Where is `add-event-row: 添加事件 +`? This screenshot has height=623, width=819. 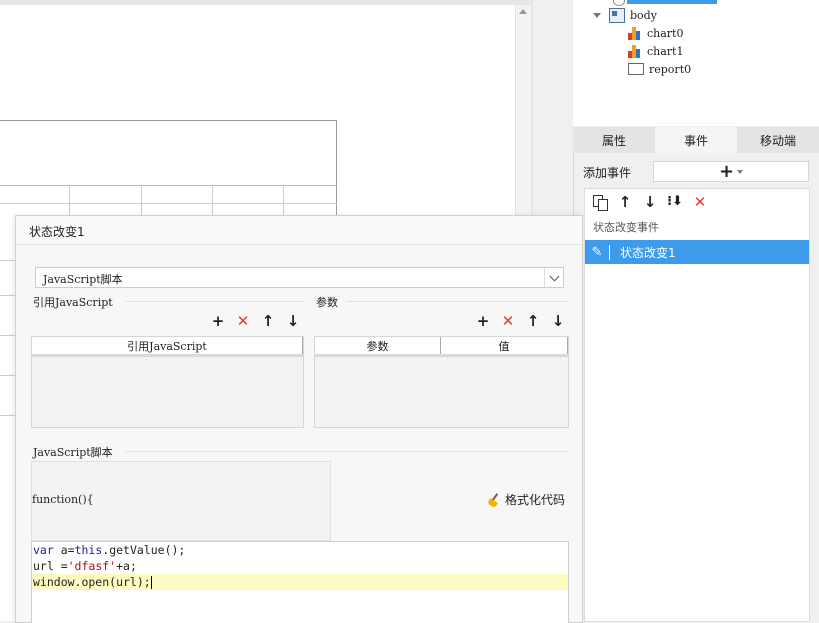 add-event-row: 添加事件 + is located at coordinates (698, 172).